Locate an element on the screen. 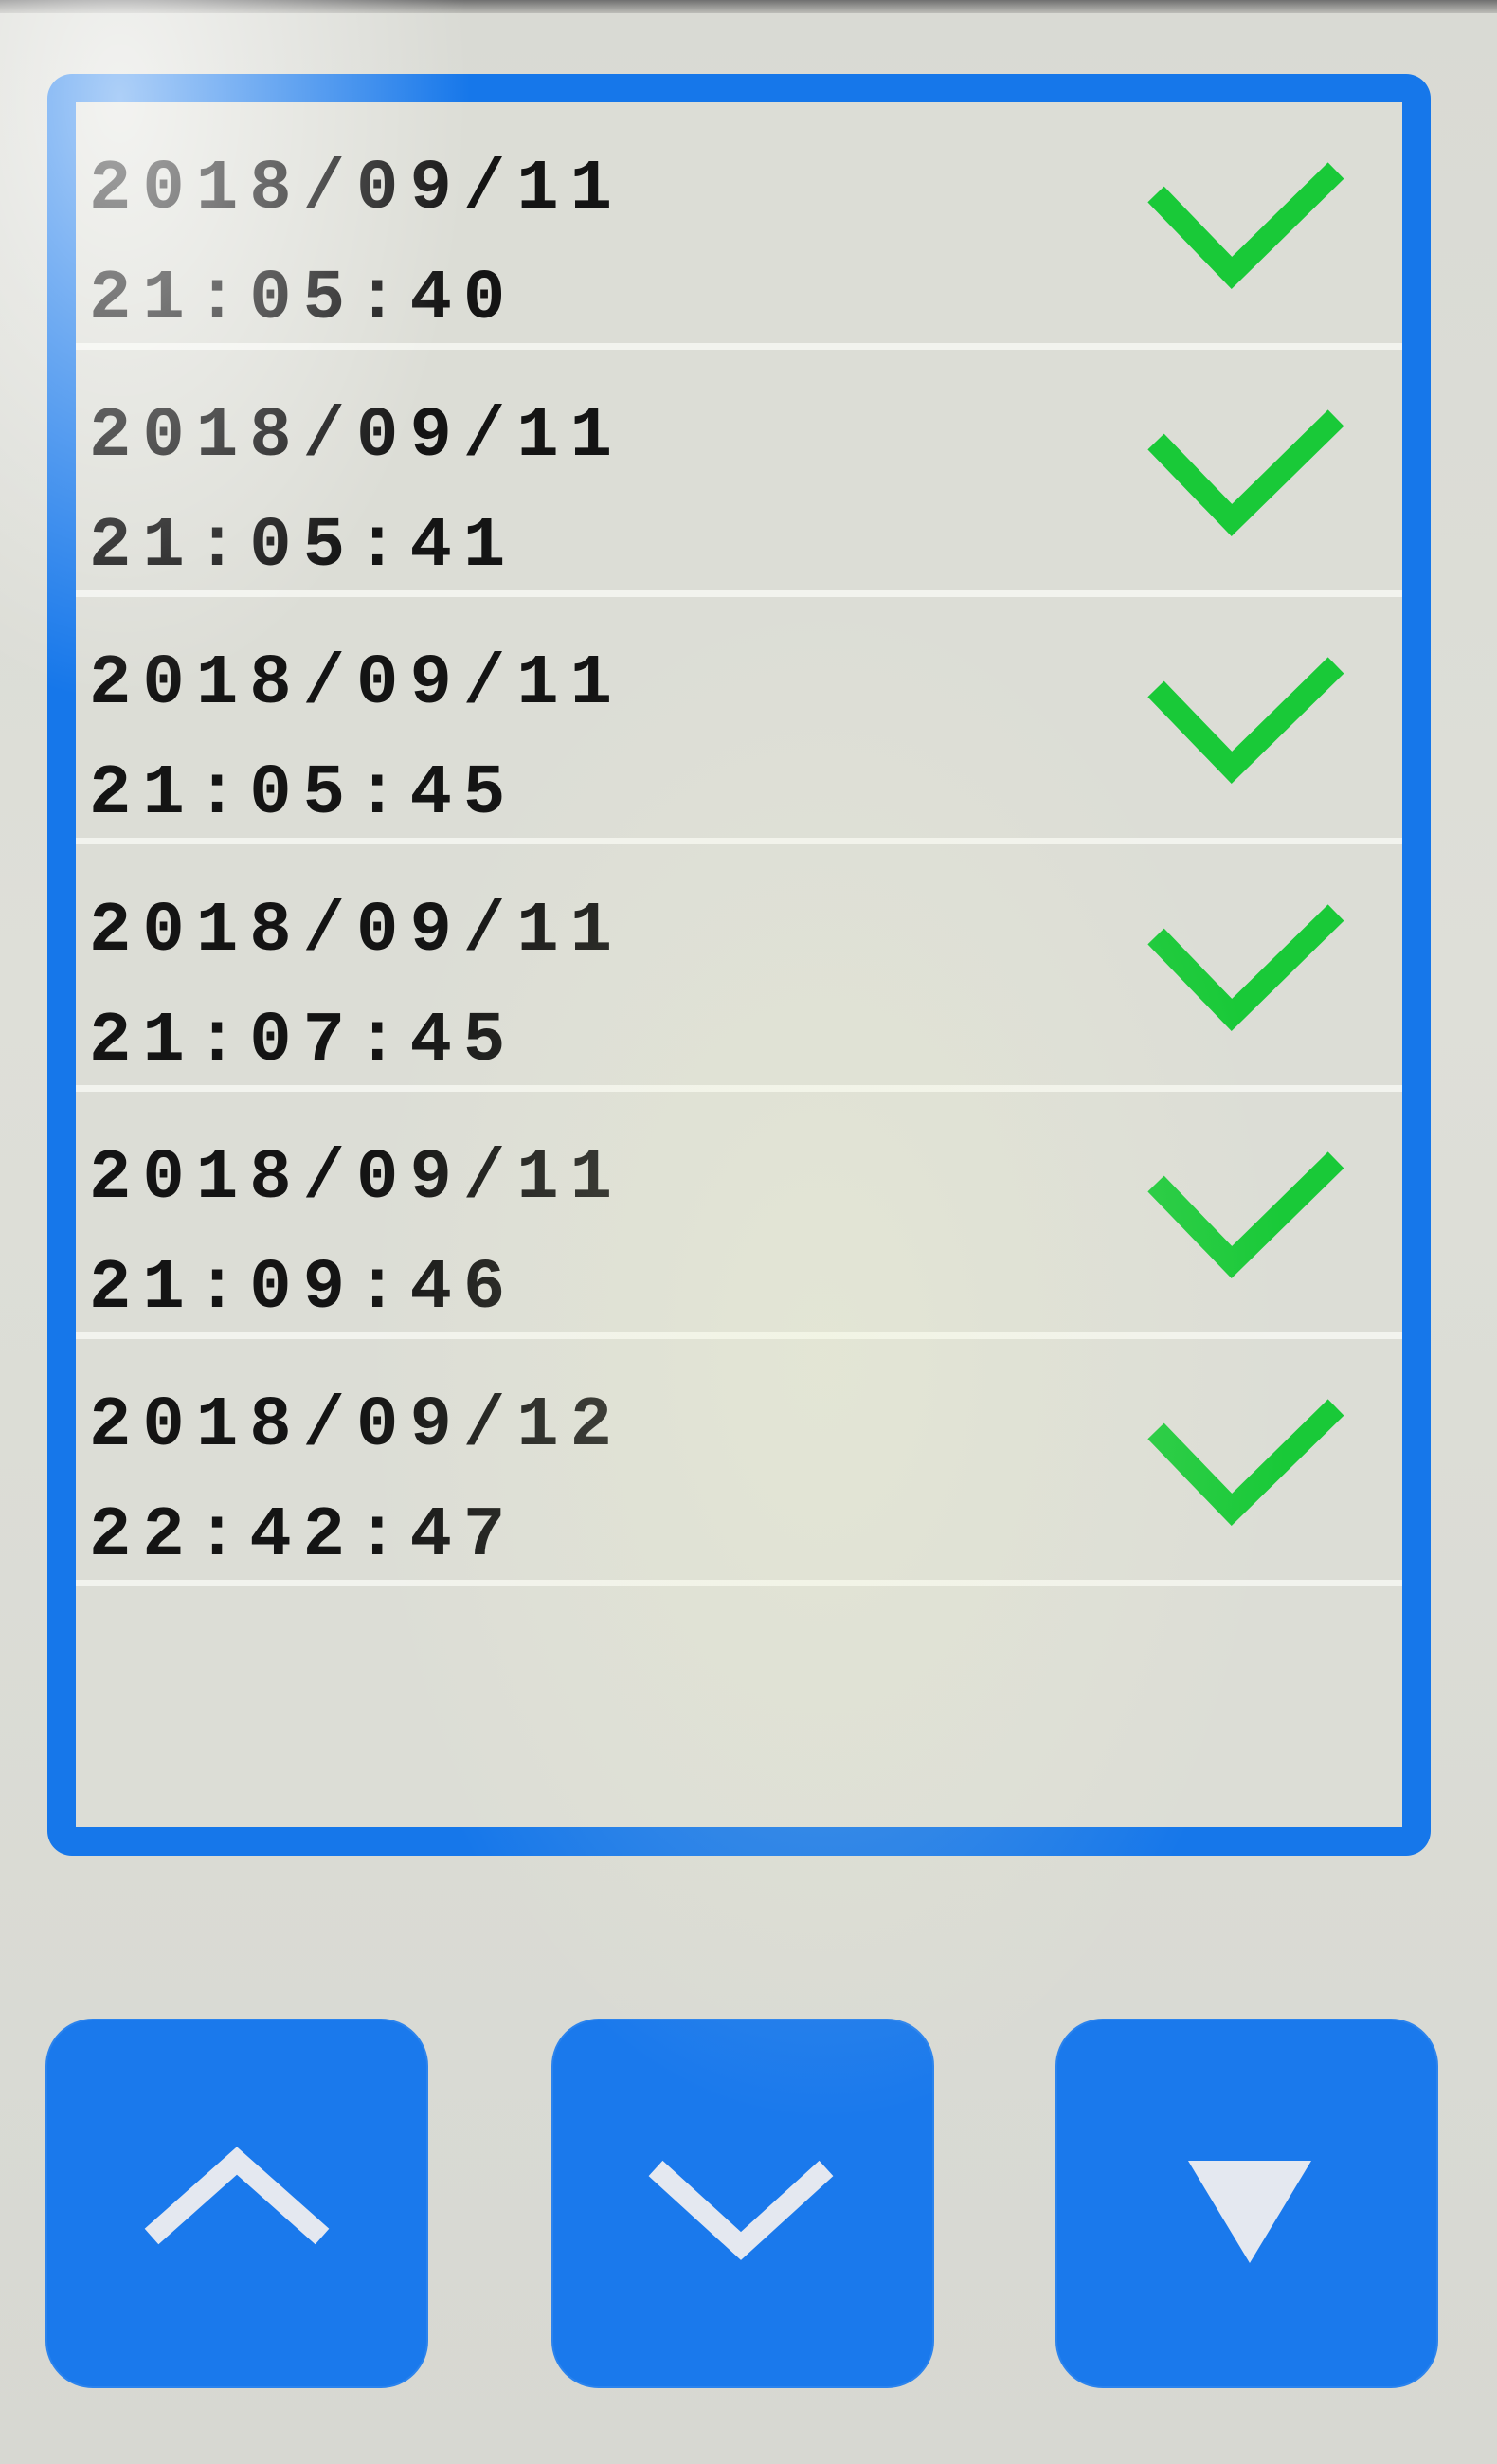  list-item: 2018/09/11 21:05:40 is located at coordinates (739, 226).